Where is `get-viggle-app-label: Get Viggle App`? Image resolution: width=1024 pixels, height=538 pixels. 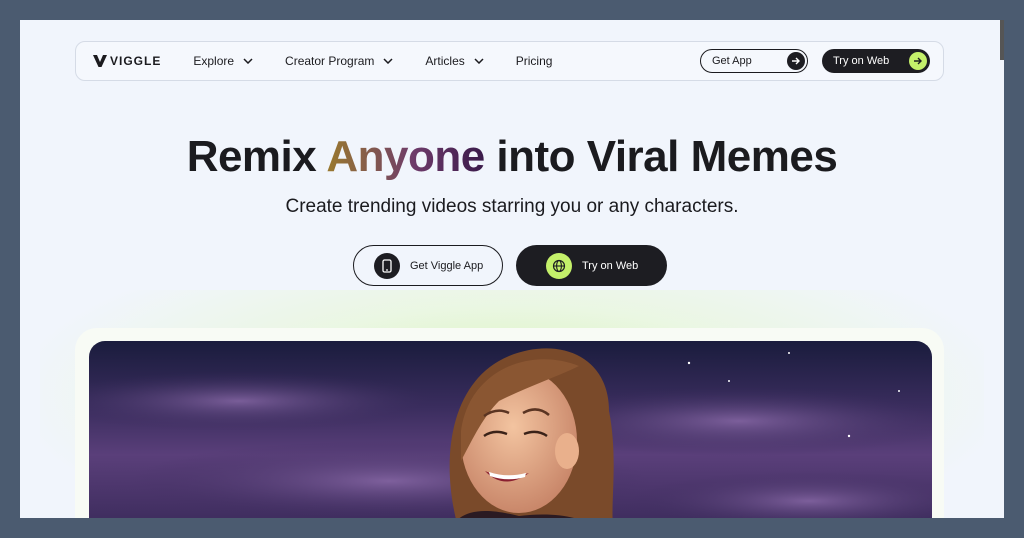 get-viggle-app-label: Get Viggle App is located at coordinates (447, 265).